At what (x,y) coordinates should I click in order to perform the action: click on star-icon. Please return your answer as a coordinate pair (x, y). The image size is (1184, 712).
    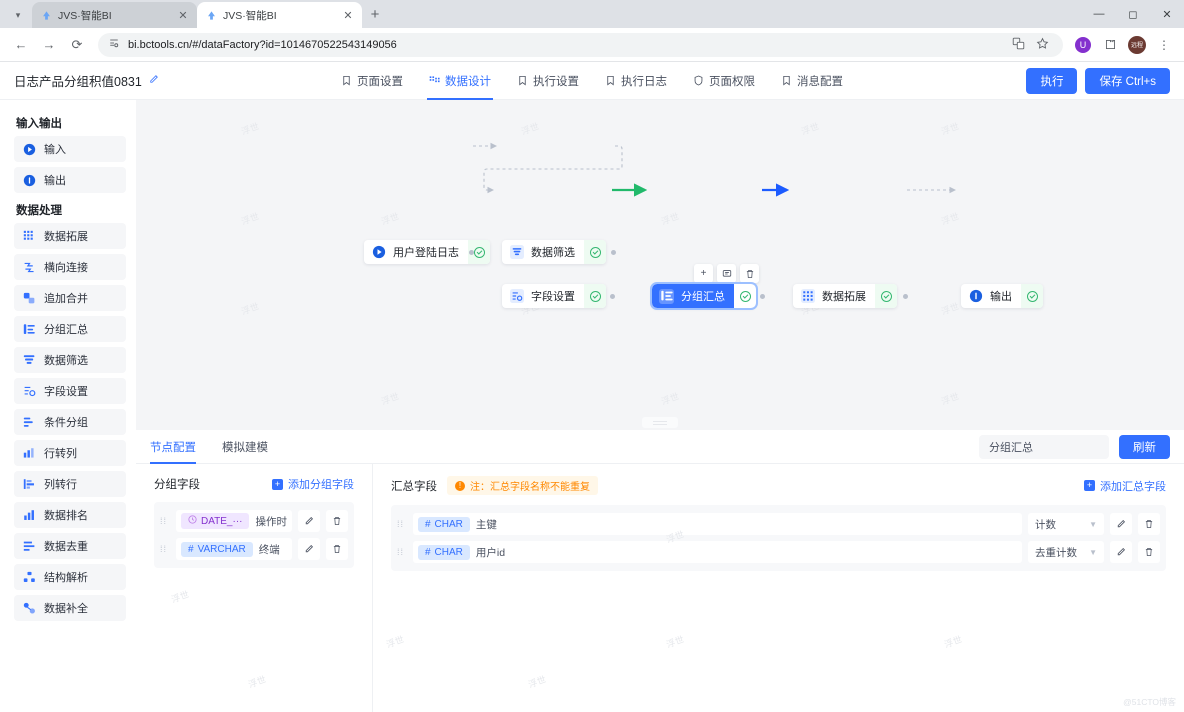
    Looking at the image, I should click on (1042, 45).